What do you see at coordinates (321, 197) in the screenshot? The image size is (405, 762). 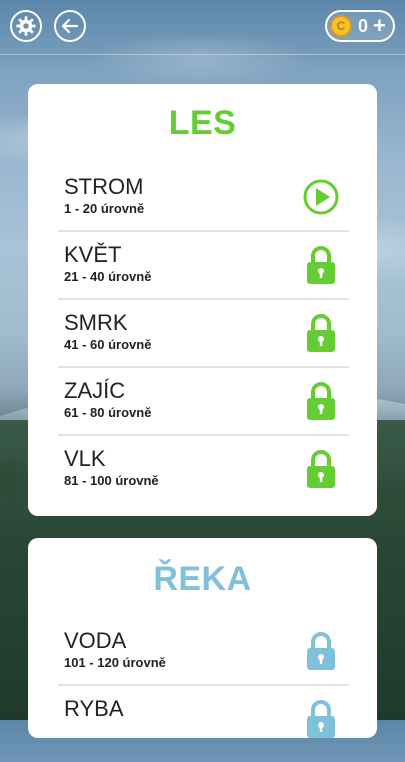 I see `play-icon` at bounding box center [321, 197].